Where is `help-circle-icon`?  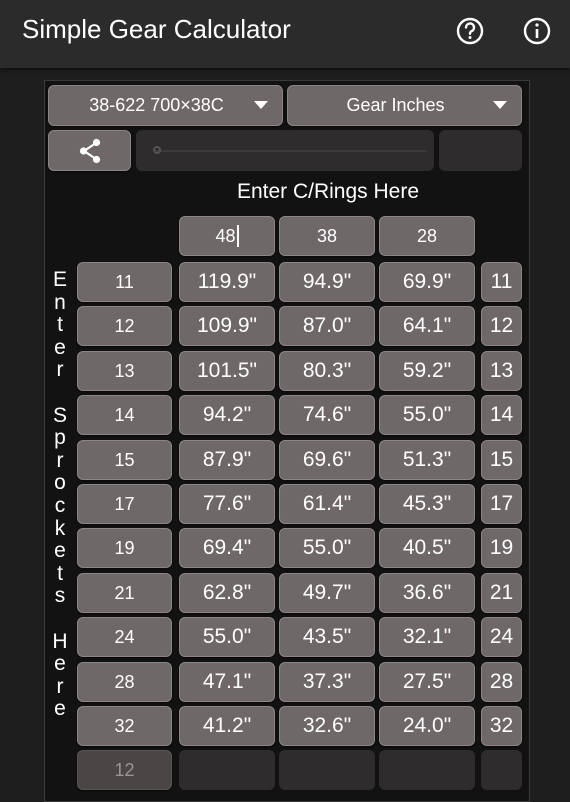 help-circle-icon is located at coordinates (470, 31).